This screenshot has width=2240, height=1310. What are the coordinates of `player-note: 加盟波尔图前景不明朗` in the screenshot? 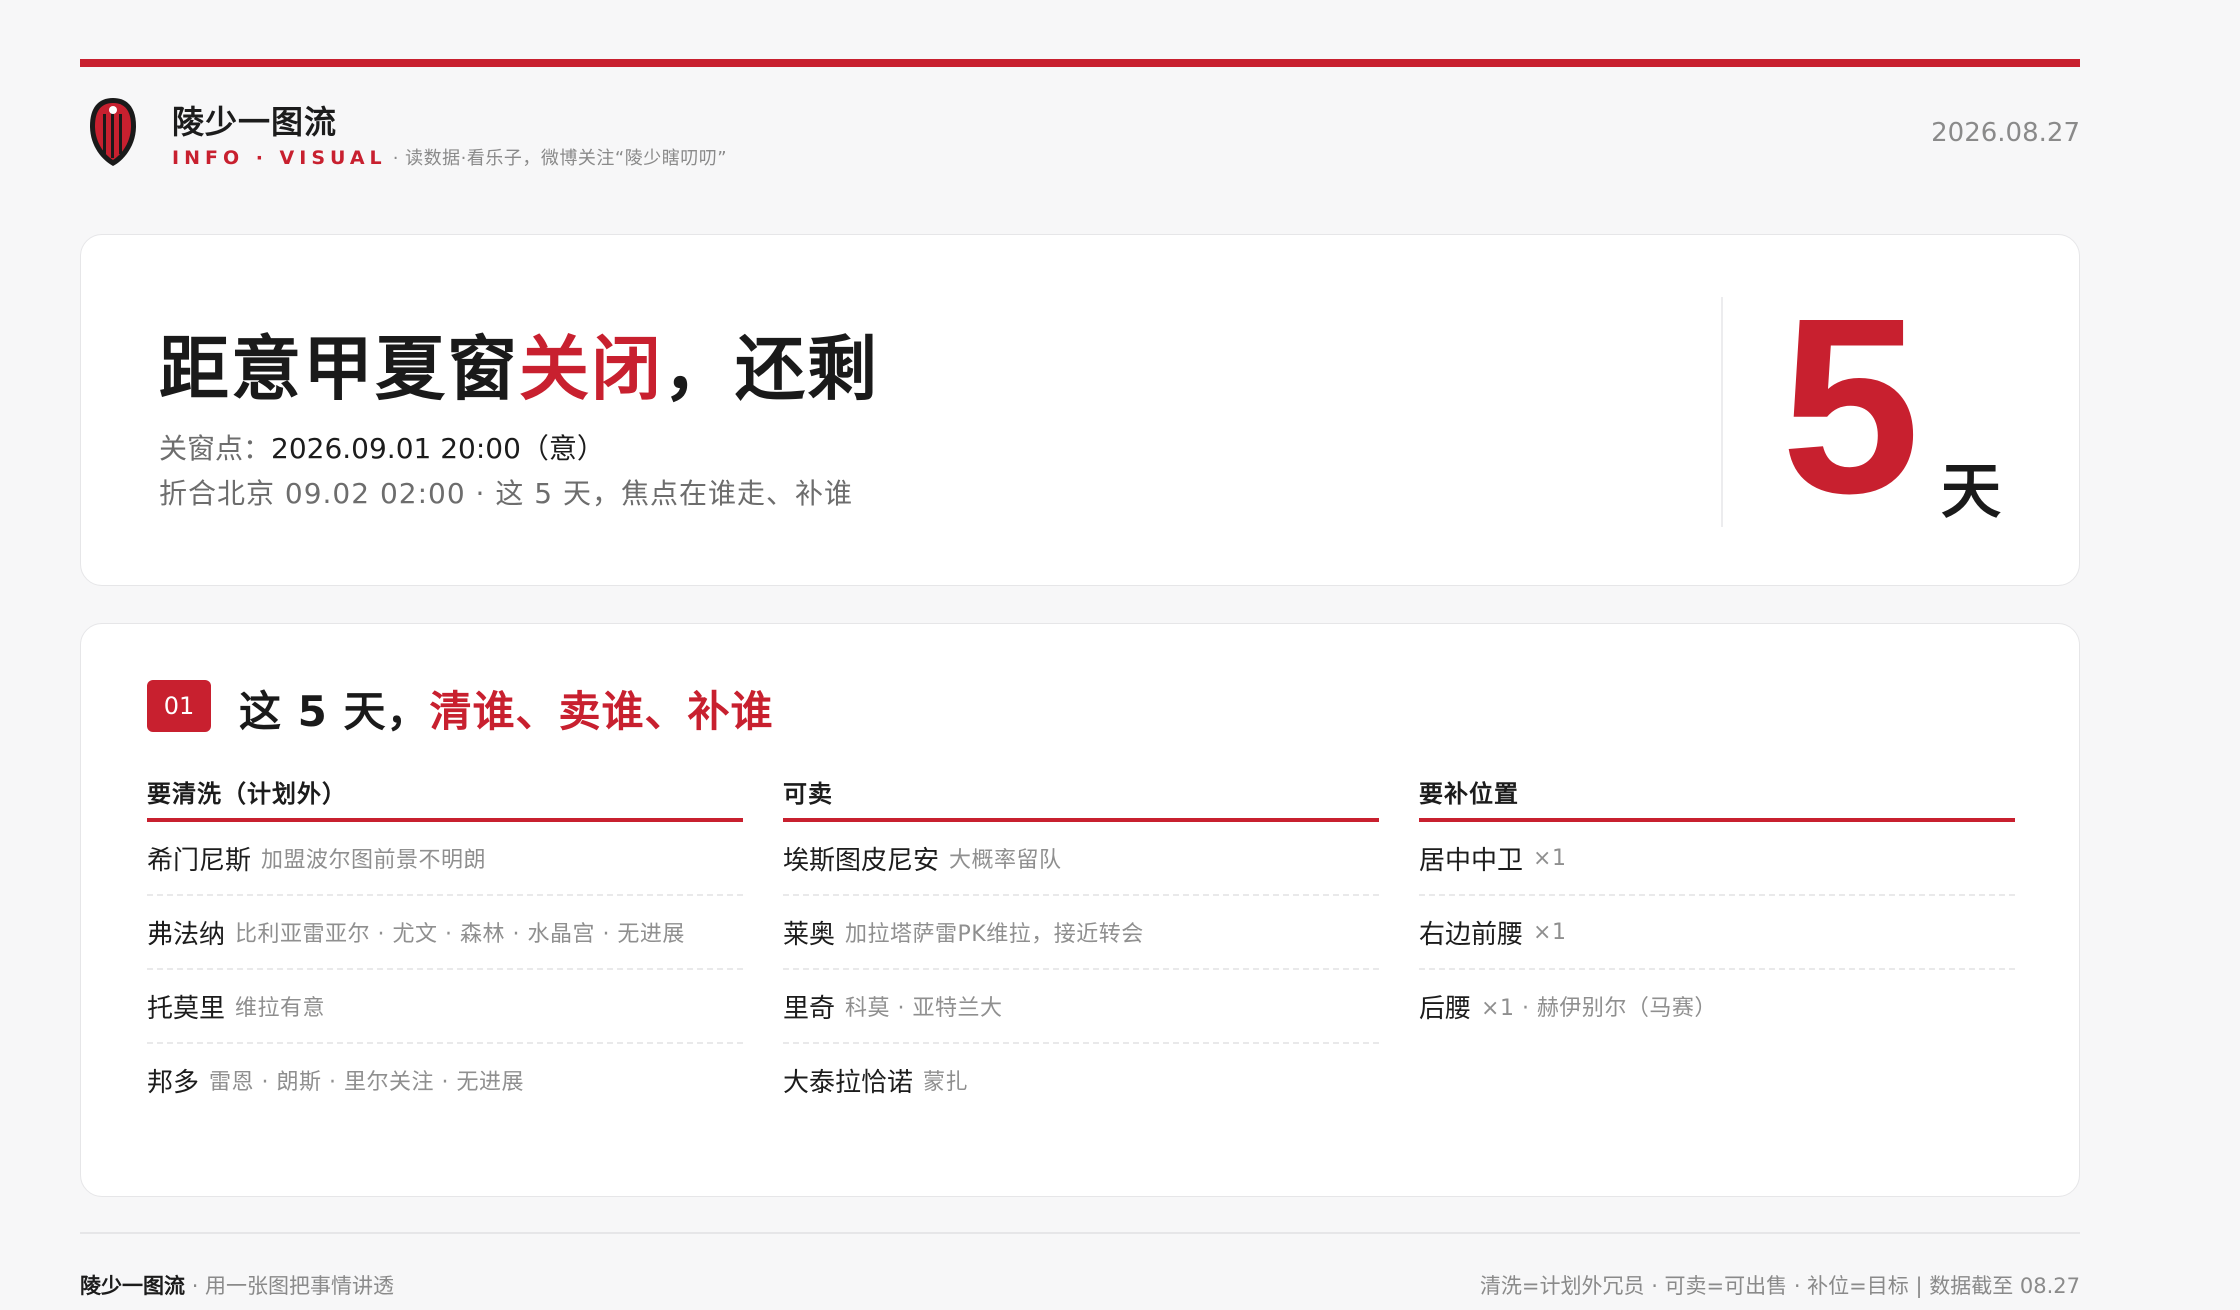 It's located at (374, 860).